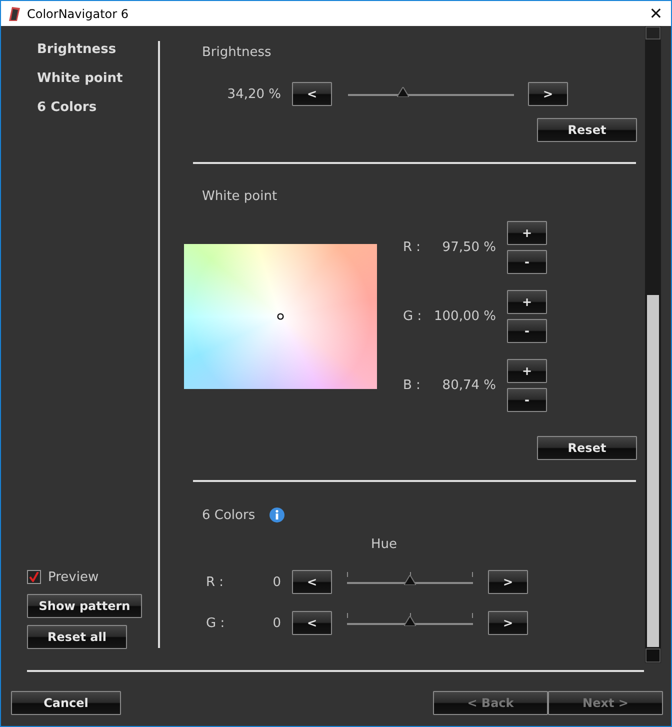 Image resolution: width=672 pixels, height=727 pixels. Describe the element at coordinates (412, 385) in the screenshot. I see `channel-label: B :` at that location.